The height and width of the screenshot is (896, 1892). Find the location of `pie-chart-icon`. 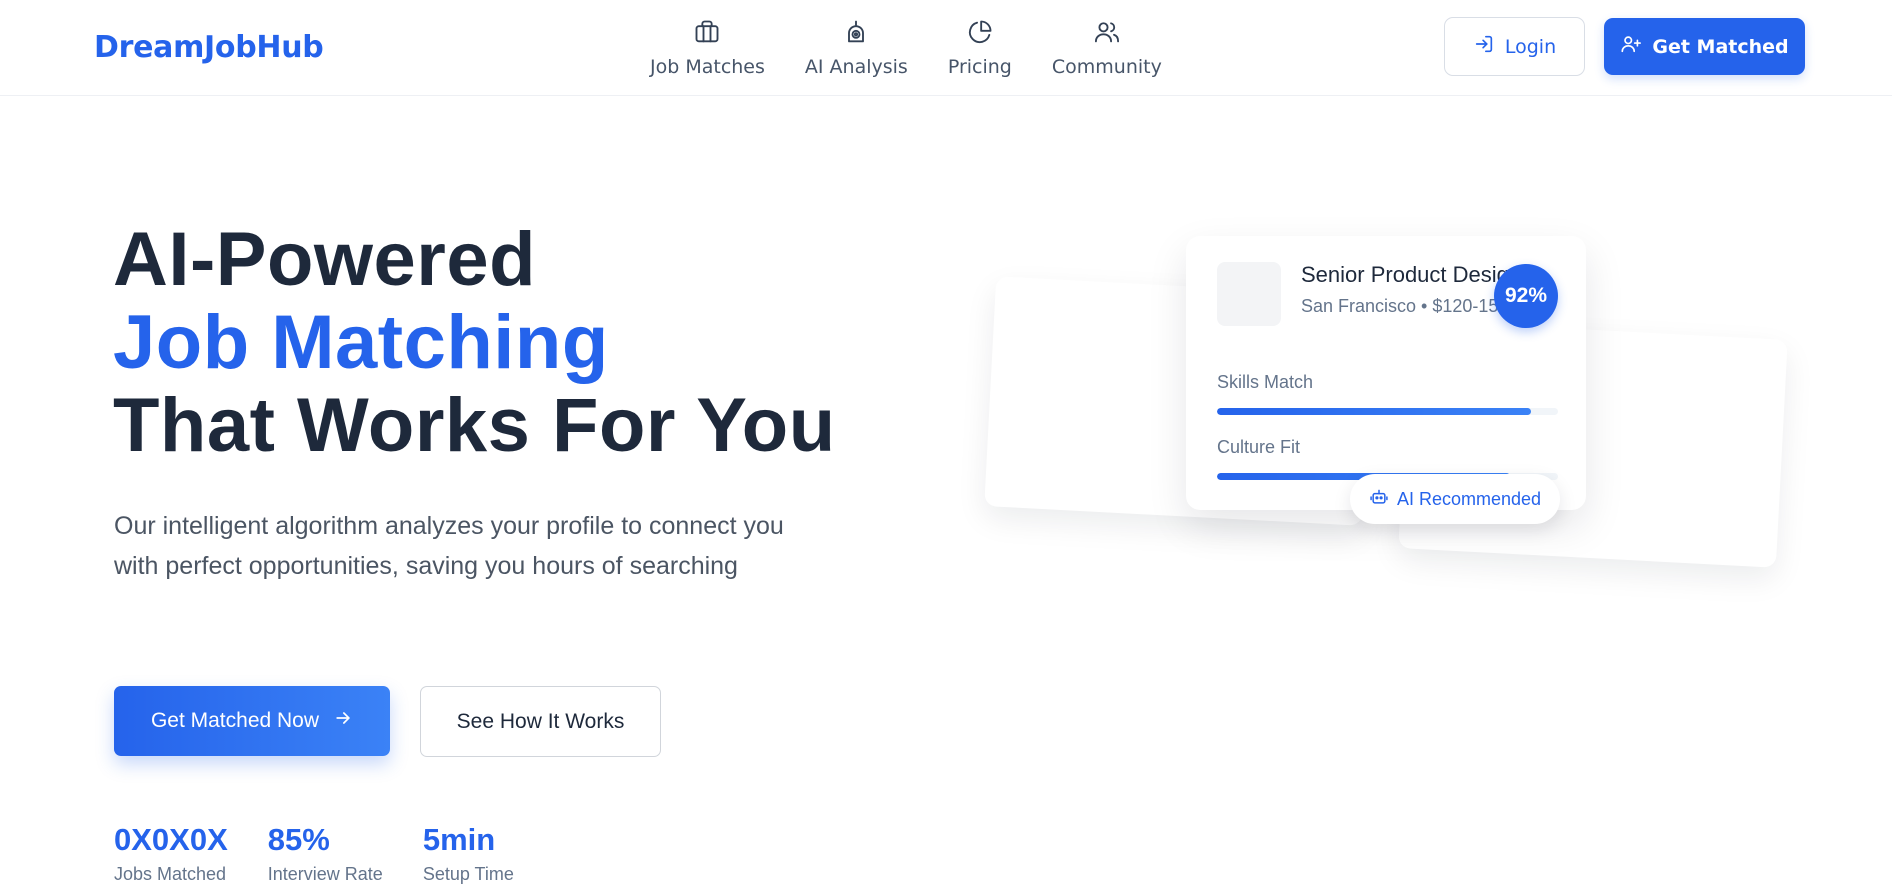

pie-chart-icon is located at coordinates (980, 32).